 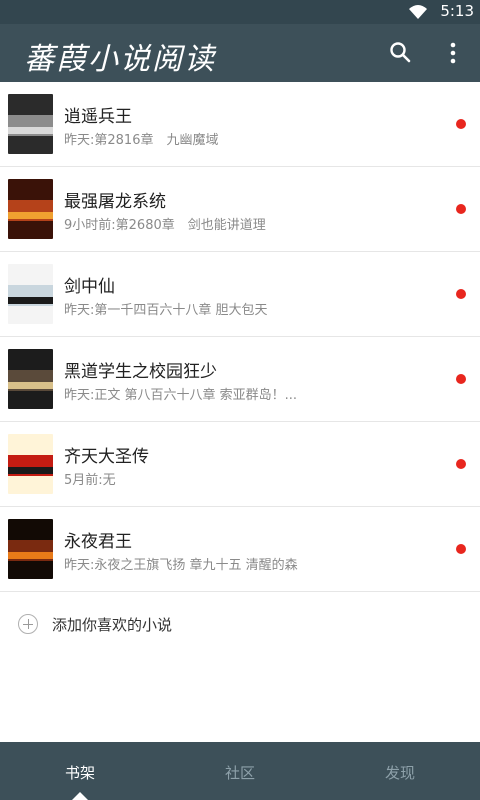 What do you see at coordinates (115, 202) in the screenshot?
I see `book-title: 最强屠龙系统` at bounding box center [115, 202].